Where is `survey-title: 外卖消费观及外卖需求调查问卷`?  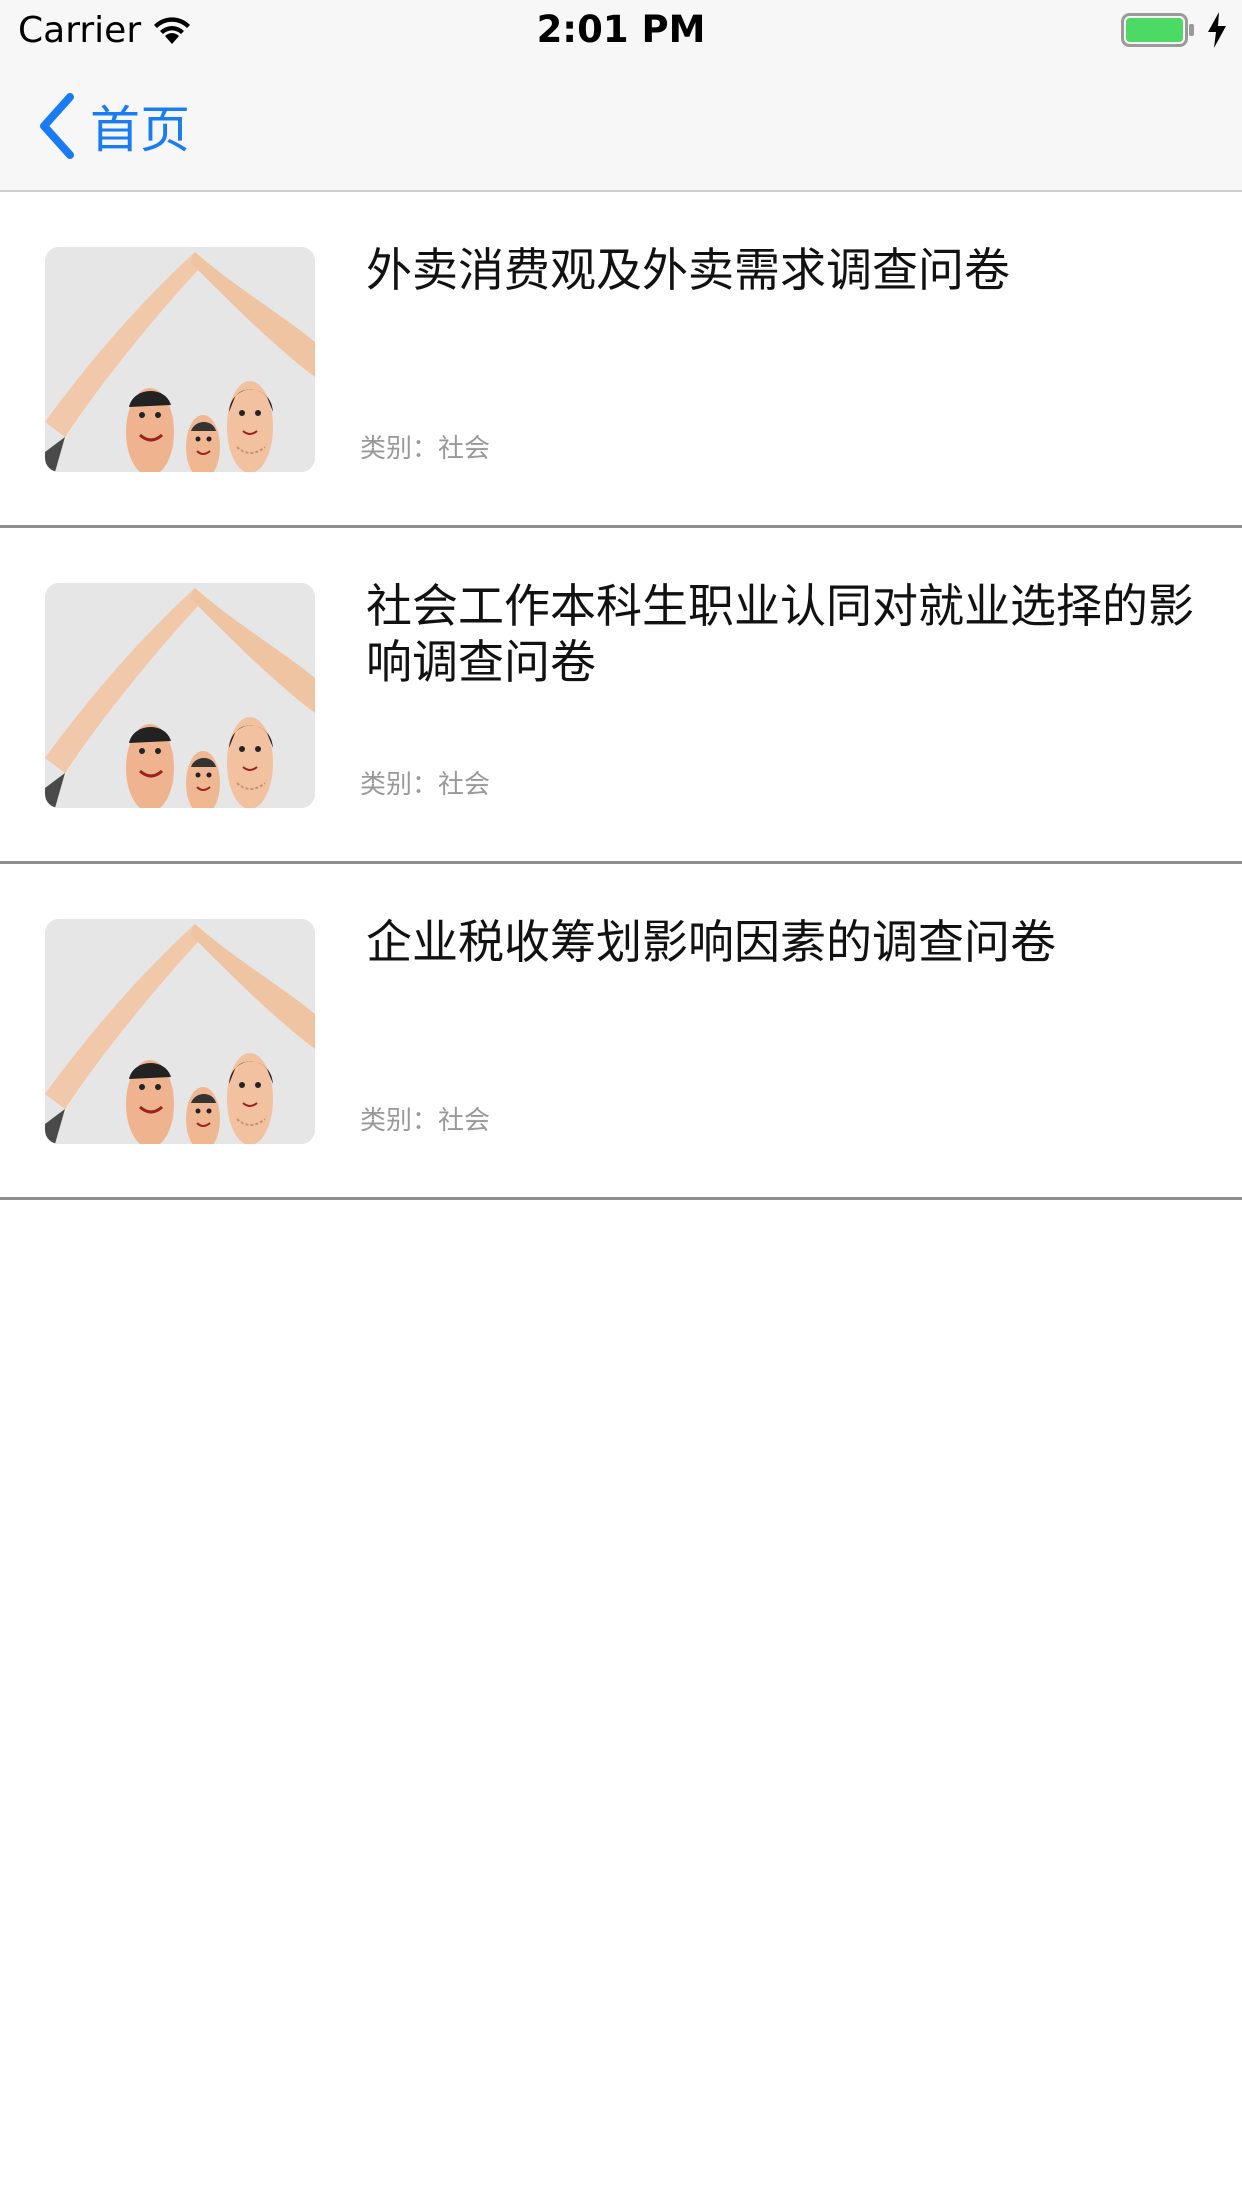 survey-title: 外卖消费观及外卖需求调查问卷 is located at coordinates (688, 270).